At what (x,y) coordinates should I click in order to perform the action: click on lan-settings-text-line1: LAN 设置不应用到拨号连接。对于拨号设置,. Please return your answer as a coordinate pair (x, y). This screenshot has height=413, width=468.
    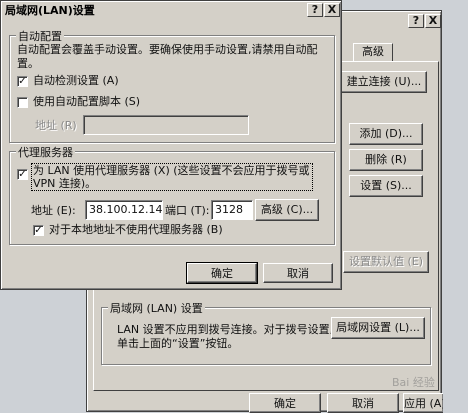
    Looking at the image, I should click on (225, 329).